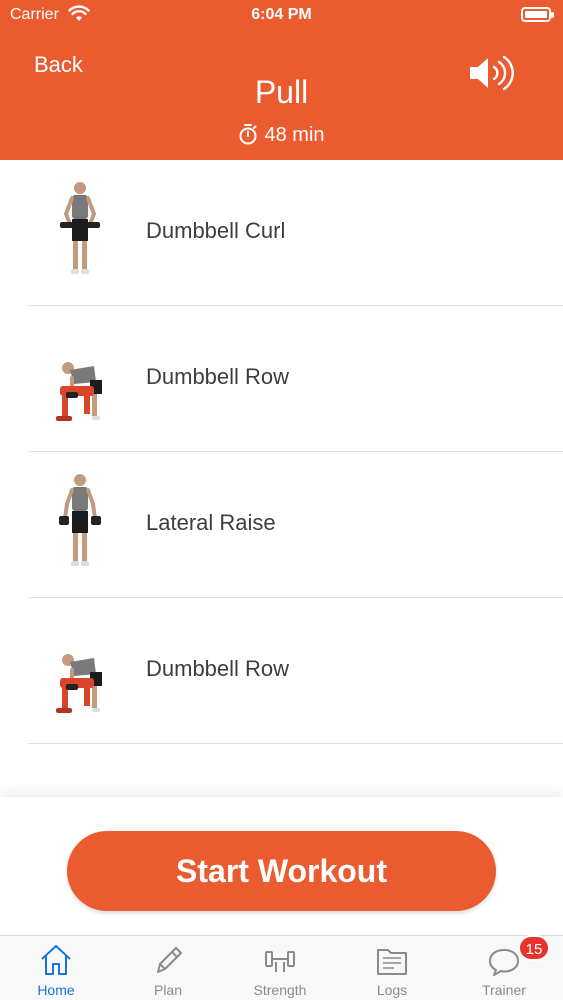  Describe the element at coordinates (504, 962) in the screenshot. I see `chat-icon` at that location.